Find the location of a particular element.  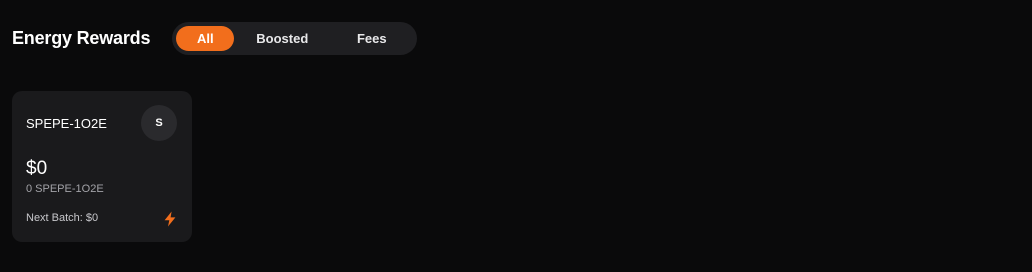

card-token-name: SPEPE-1O2E is located at coordinates (66, 123).